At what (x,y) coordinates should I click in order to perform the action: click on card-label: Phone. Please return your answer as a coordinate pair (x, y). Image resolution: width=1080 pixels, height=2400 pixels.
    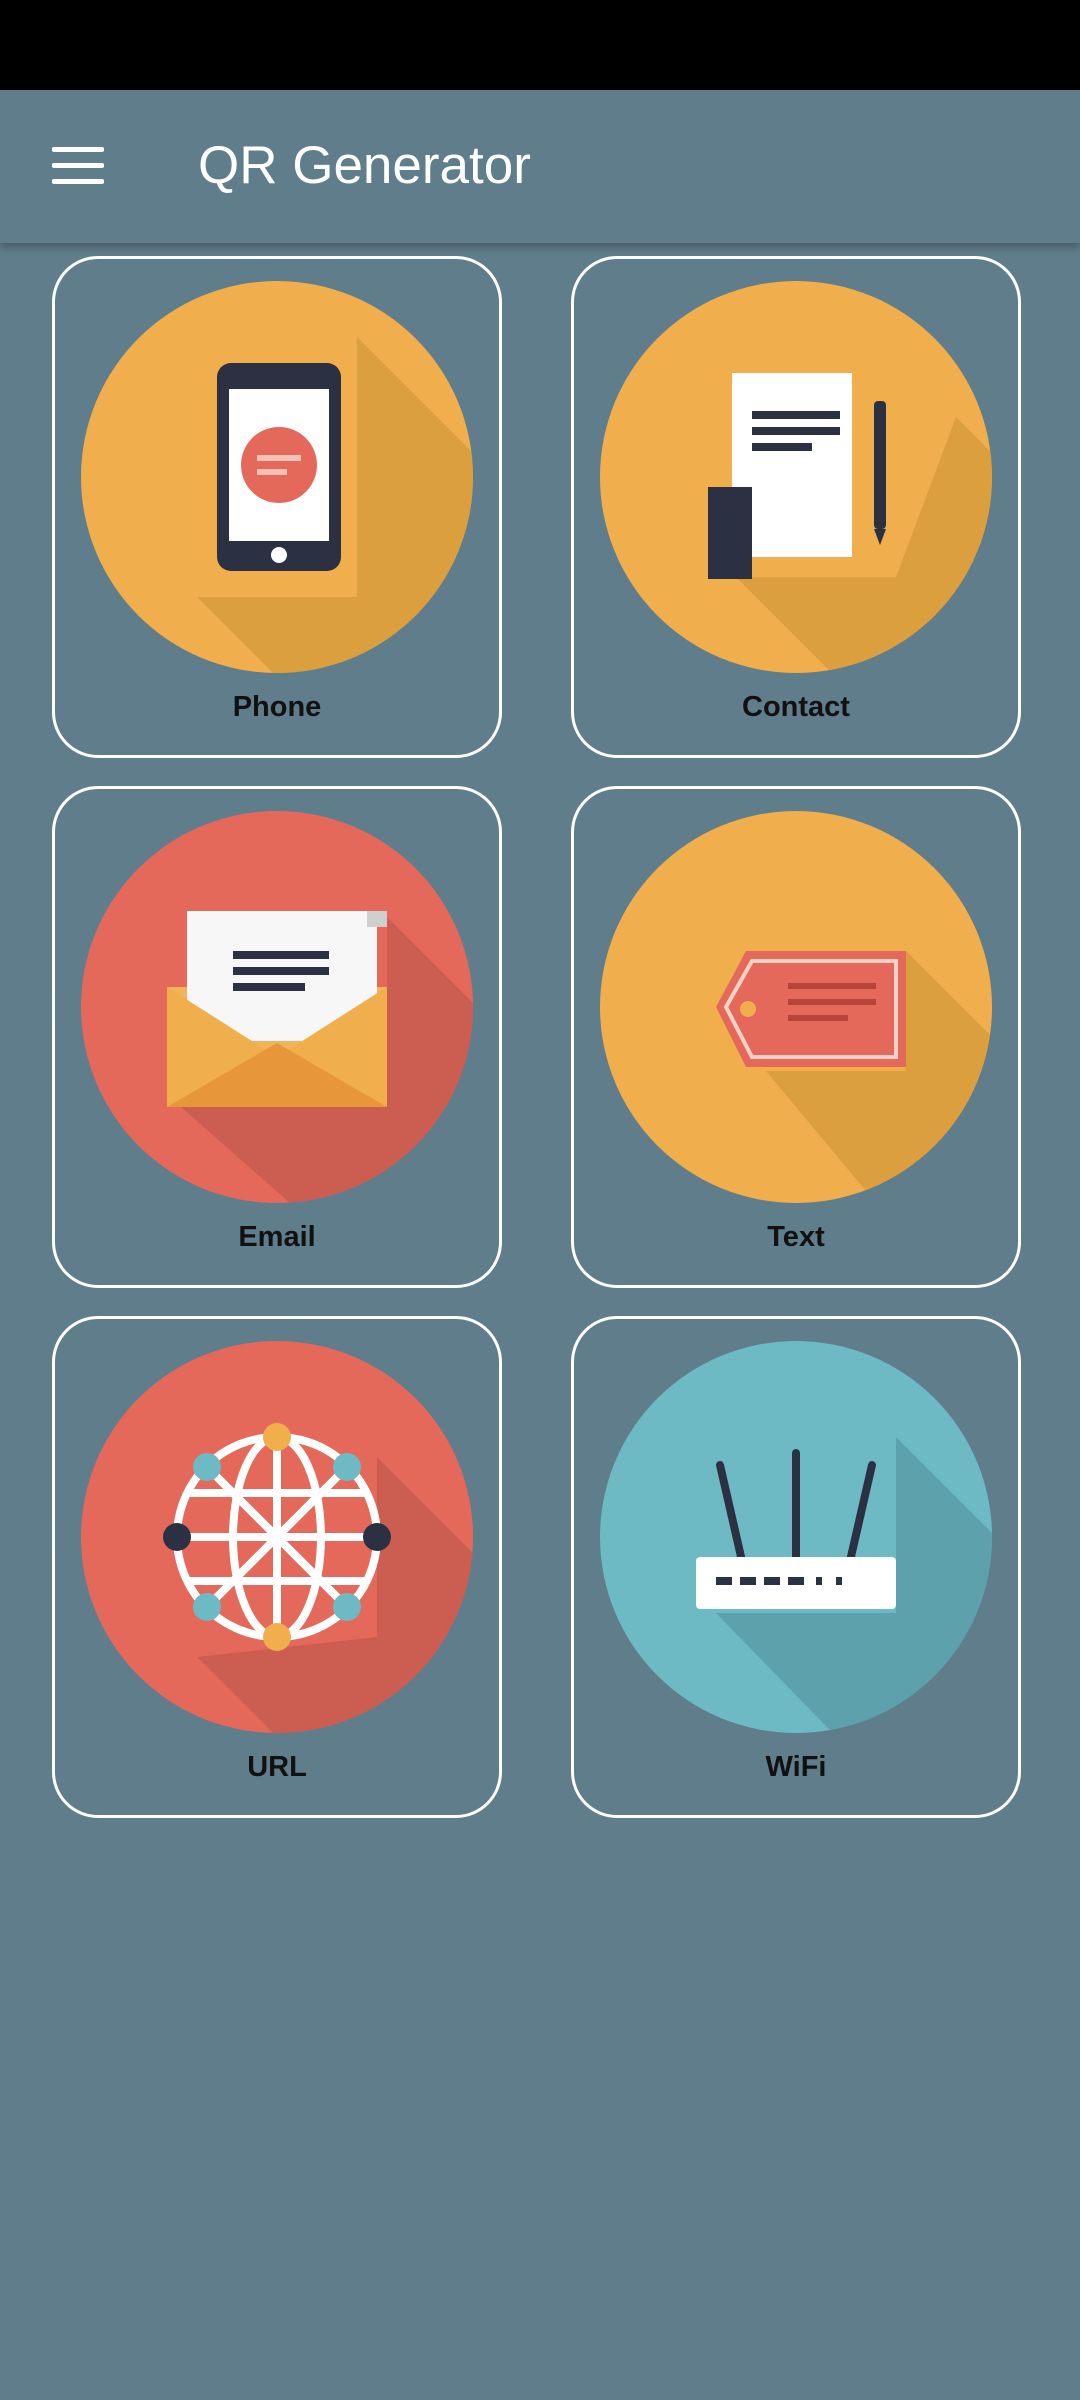
    Looking at the image, I should click on (277, 707).